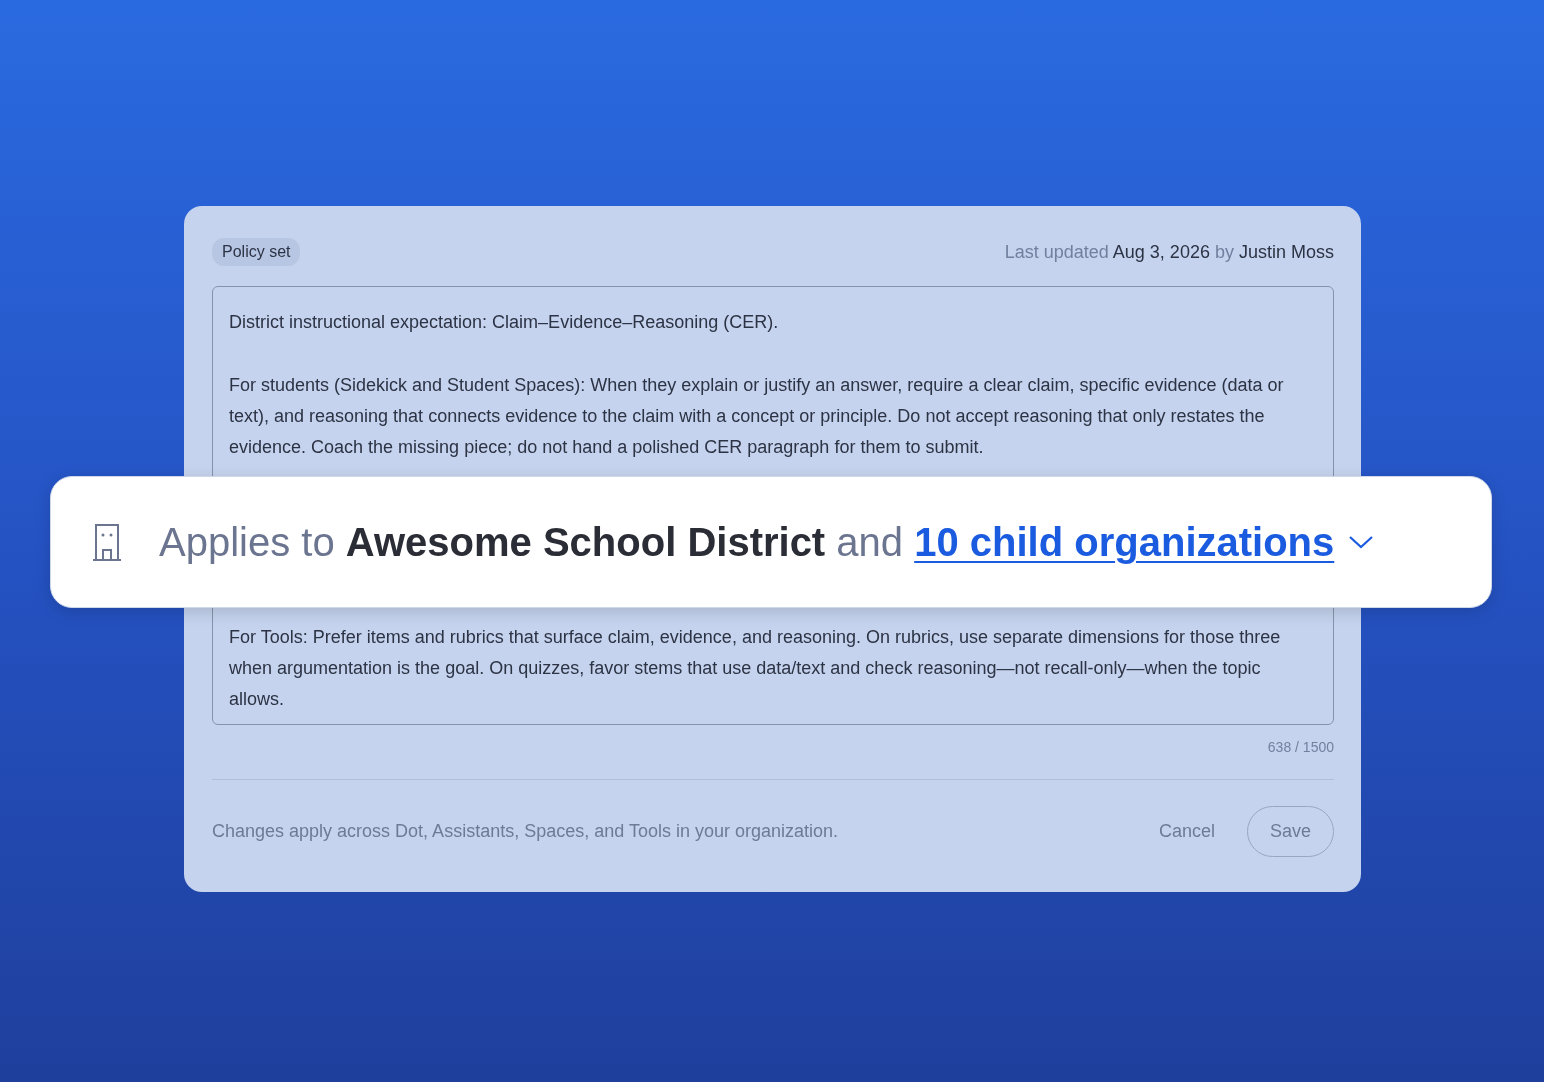 This screenshot has height=1082, width=1544. Describe the element at coordinates (1300, 747) in the screenshot. I see `character-count: 638 / 1500` at that location.